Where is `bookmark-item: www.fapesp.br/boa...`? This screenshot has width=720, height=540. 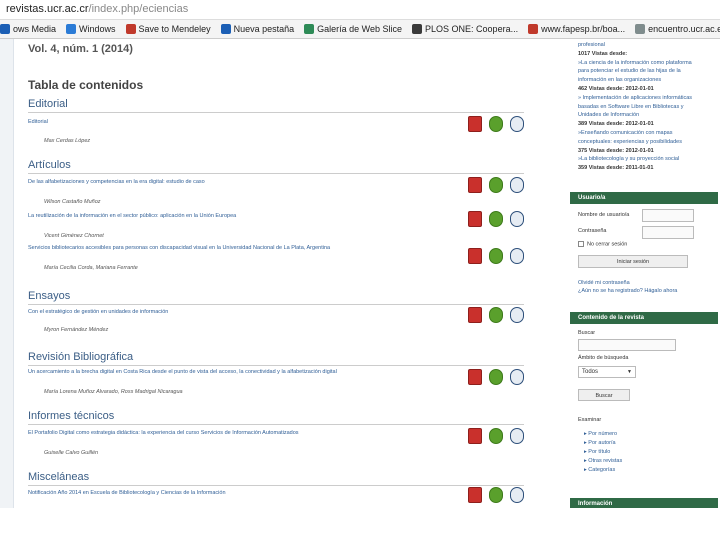 bookmark-item: www.fapesp.br/boa... is located at coordinates (576, 29).